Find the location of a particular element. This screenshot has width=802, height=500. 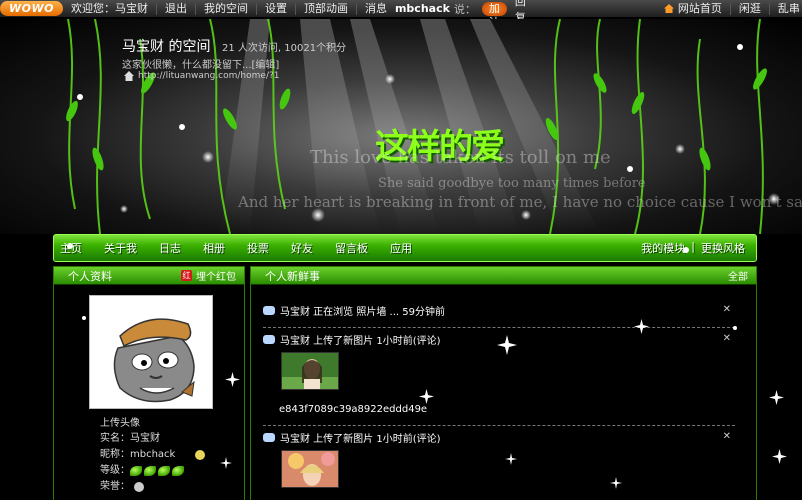

nav-right: 我的模块 | 更换风格 is located at coordinates (697, 248).